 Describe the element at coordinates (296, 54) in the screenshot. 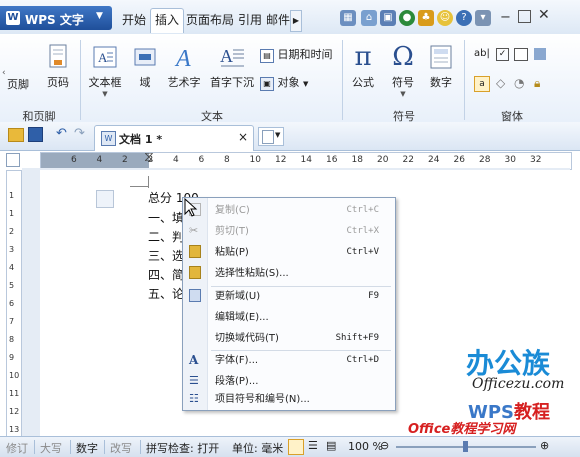

I see `datetime-button: ▤ 日期和时间` at that location.